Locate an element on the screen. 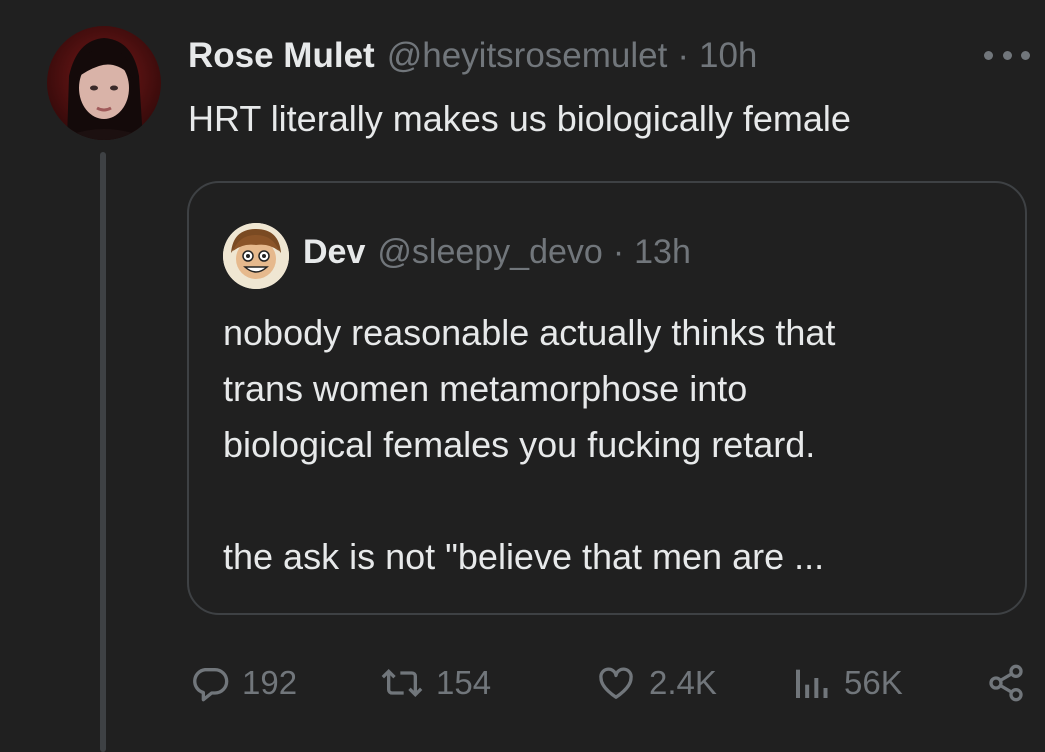 The width and height of the screenshot is (1045, 752). author-handle: @heyitsrosemulet is located at coordinates (527, 56).